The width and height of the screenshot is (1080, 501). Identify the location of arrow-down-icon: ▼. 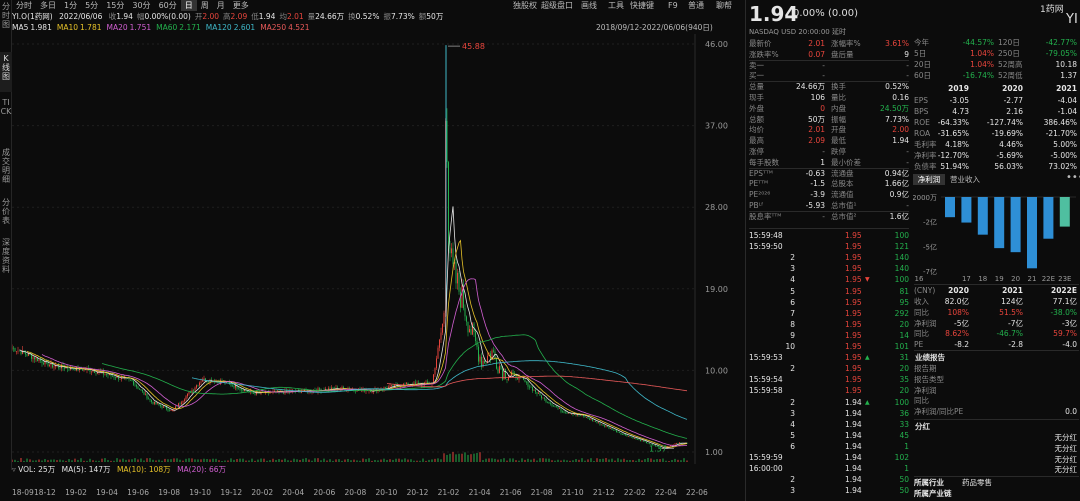
(867, 280).